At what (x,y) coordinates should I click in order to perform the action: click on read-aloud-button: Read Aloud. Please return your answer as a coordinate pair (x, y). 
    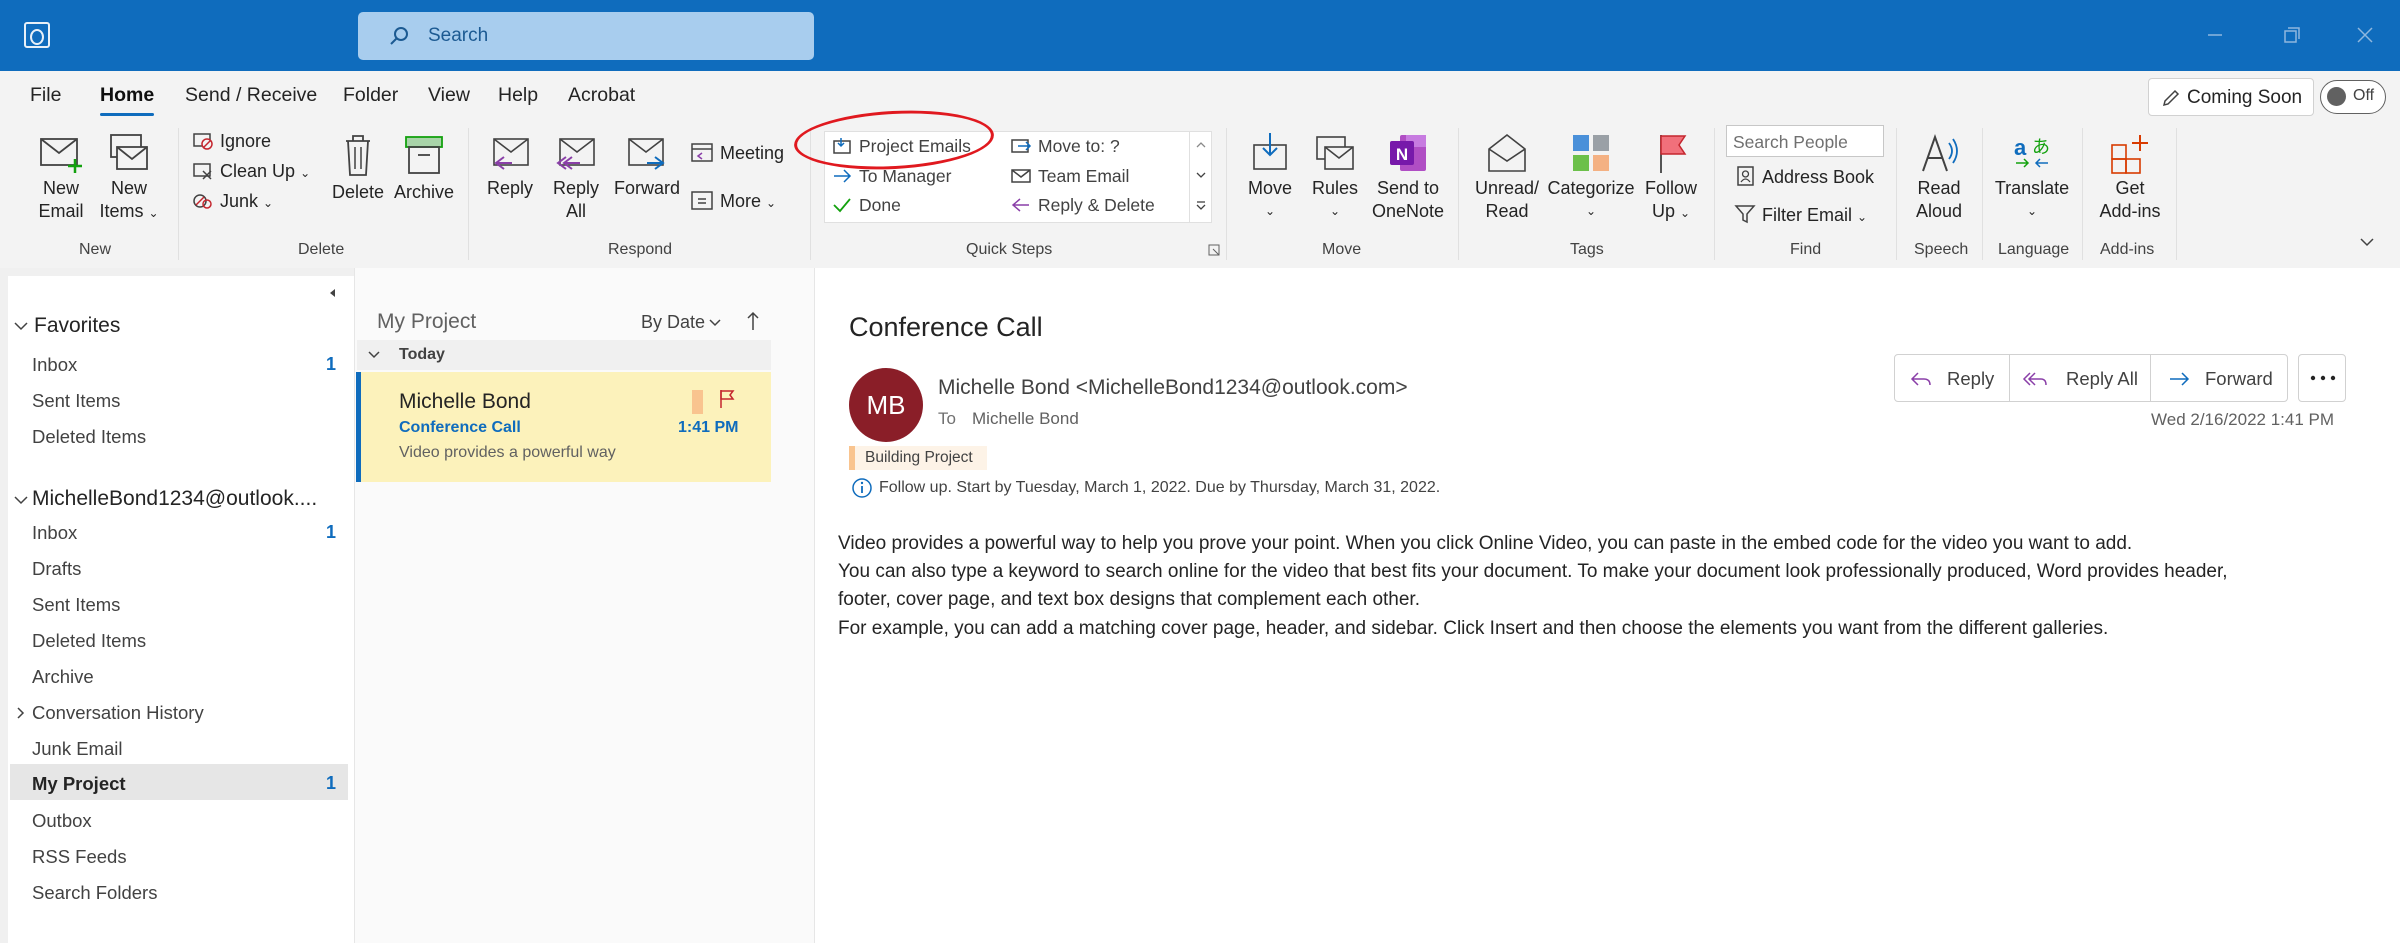
    Looking at the image, I should click on (1939, 177).